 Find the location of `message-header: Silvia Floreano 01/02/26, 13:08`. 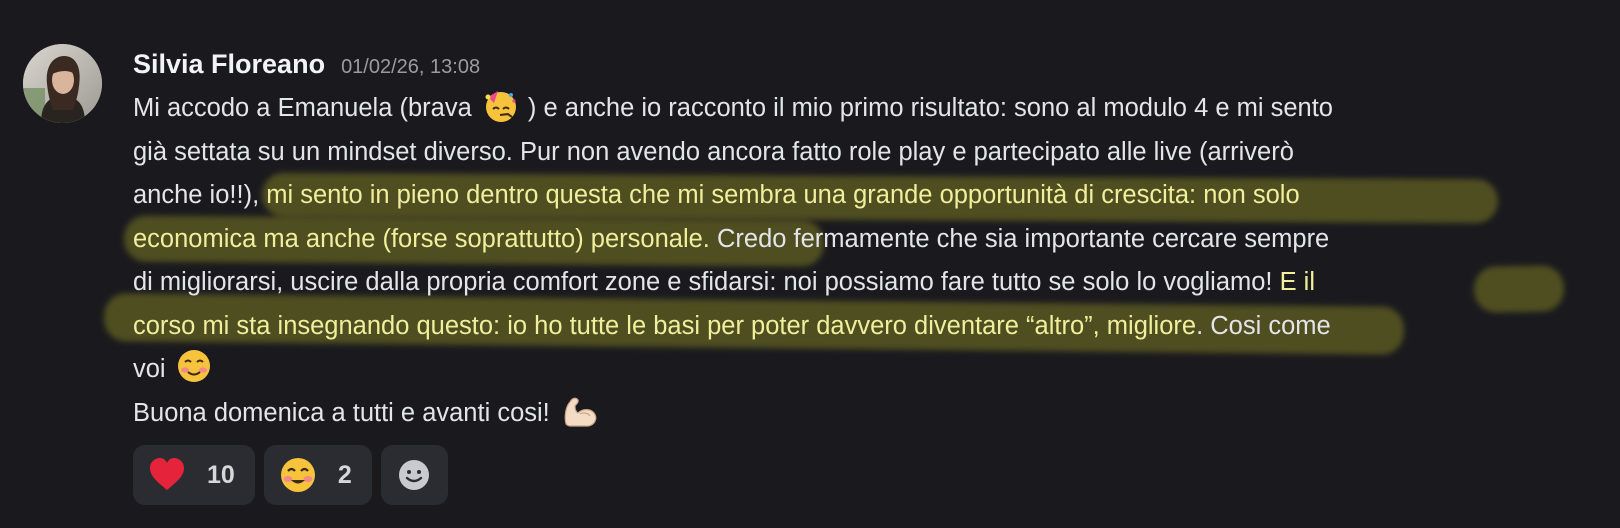

message-header: Silvia Floreano 01/02/26, 13:08 is located at coordinates (306, 64).